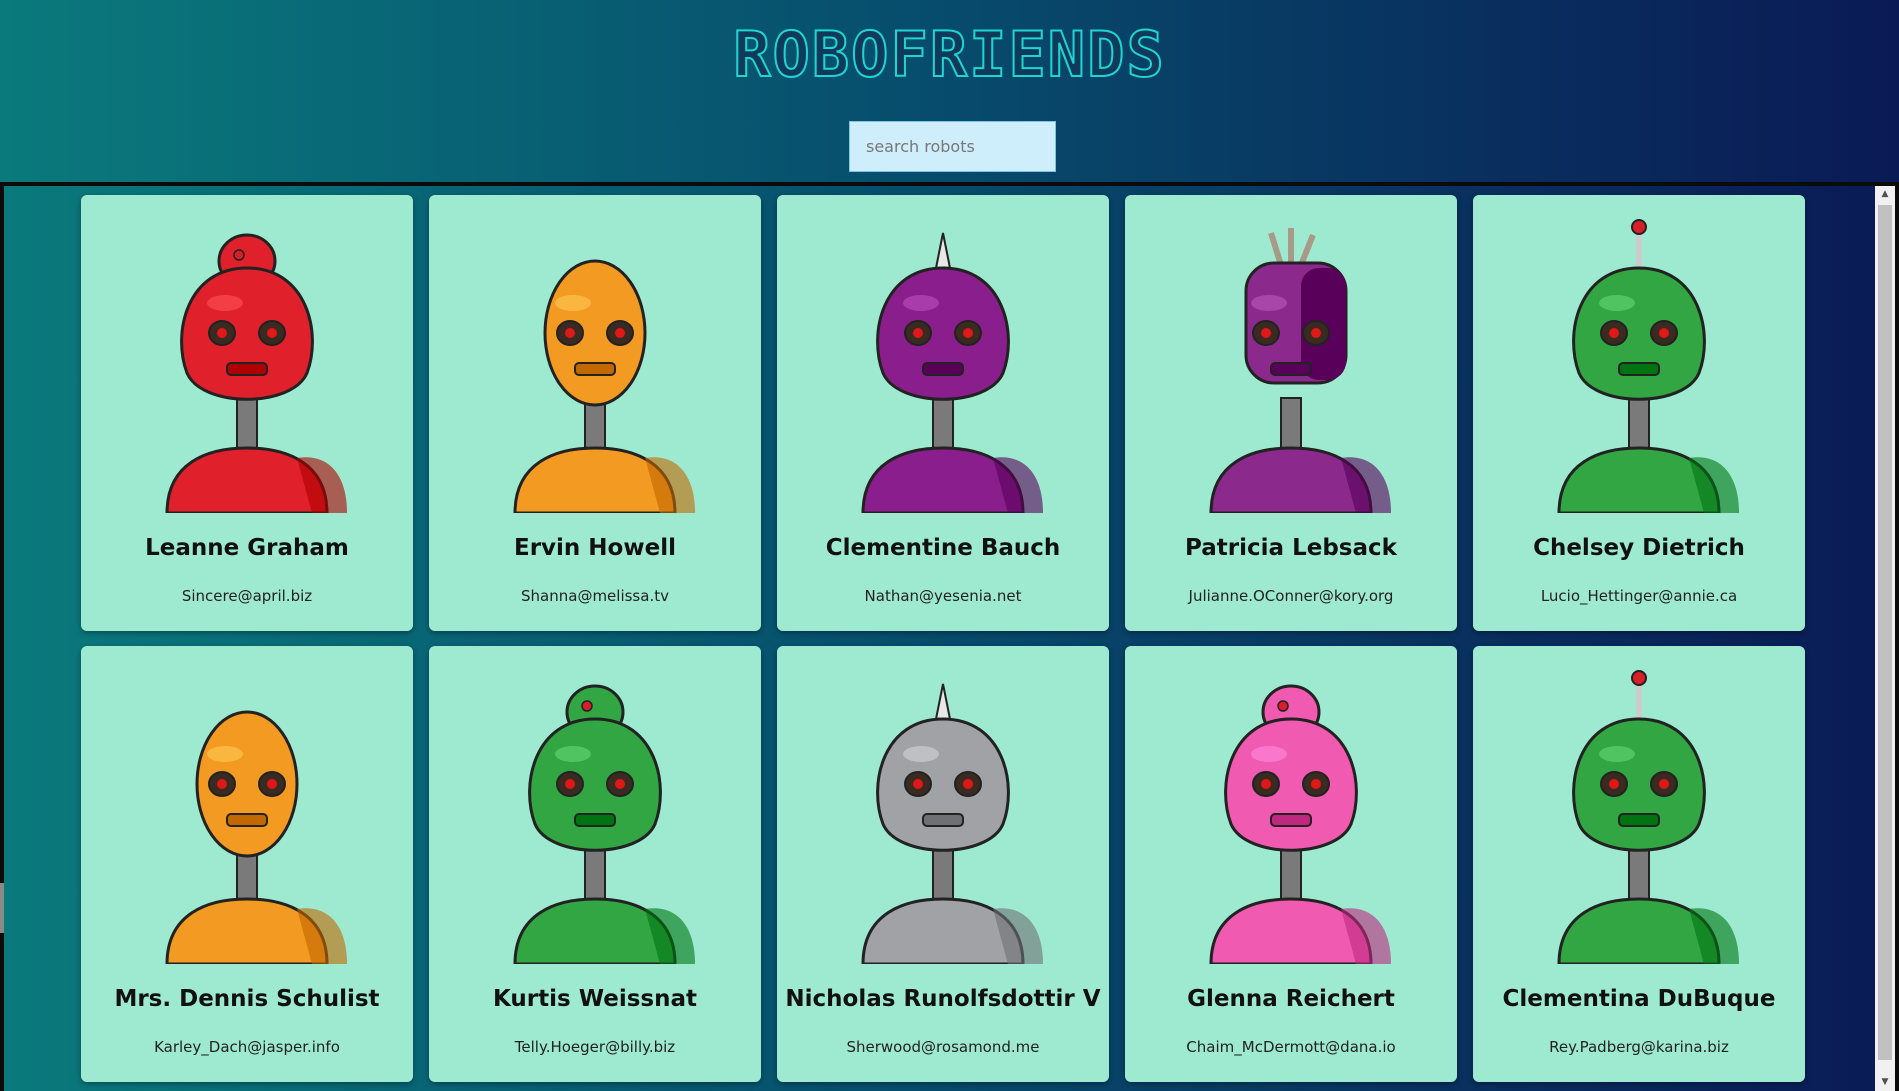 This screenshot has width=1899, height=1091. What do you see at coordinates (595, 596) in the screenshot?
I see `robot-email: Shanna@melissa.tv` at bounding box center [595, 596].